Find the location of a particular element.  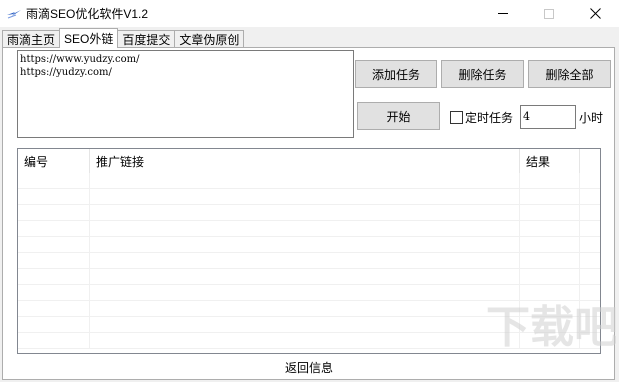

tab-label: 雨滴主页 is located at coordinates (31, 40).